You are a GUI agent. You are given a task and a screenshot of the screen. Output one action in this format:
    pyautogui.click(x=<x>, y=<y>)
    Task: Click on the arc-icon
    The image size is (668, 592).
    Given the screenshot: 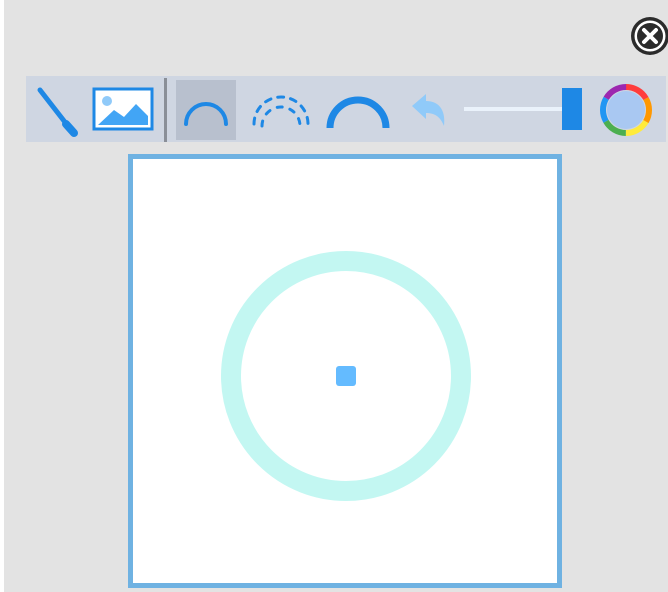 What is the action you would take?
    pyautogui.click(x=206, y=114)
    